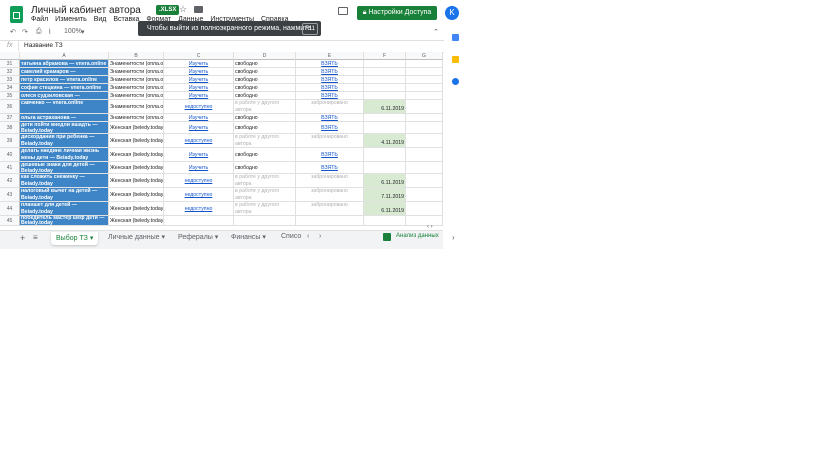 The height and width of the screenshot is (460, 819). Describe the element at coordinates (64, 107) in the screenshot. I see `topic-cell: савченко — vnera.online` at that location.